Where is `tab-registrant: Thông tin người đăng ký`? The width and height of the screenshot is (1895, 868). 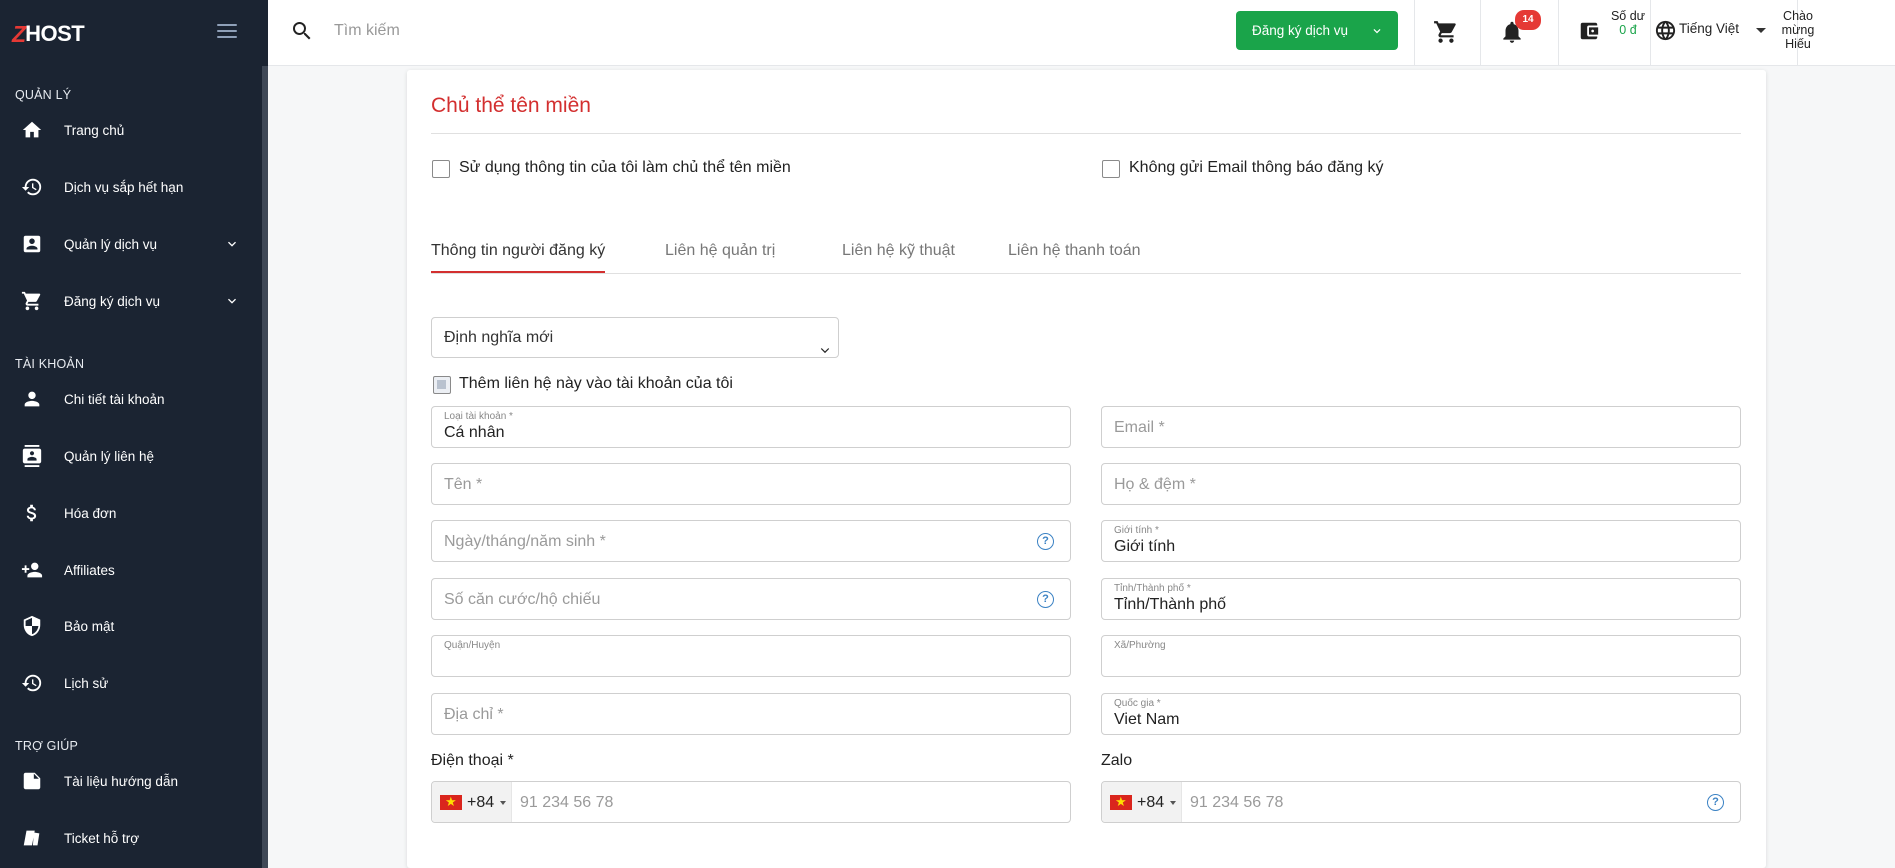 tab-registrant: Thông tin người đăng ký is located at coordinates (518, 251).